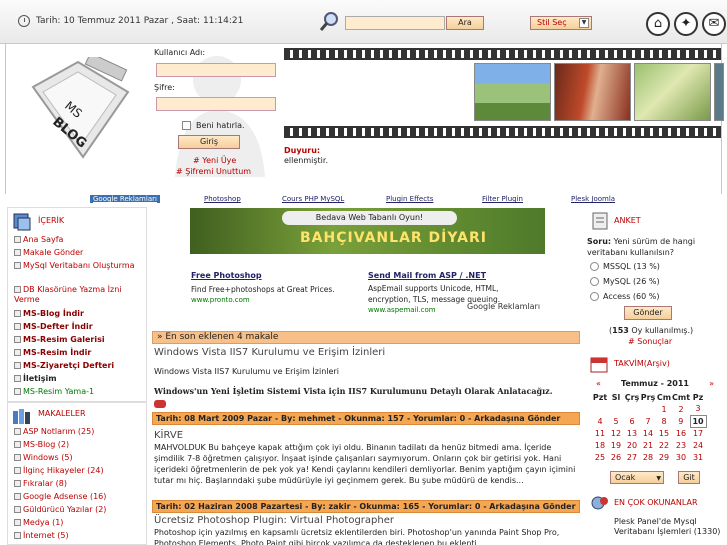 This screenshot has width=727, height=545. What do you see at coordinates (78, 295) in the screenshot?
I see `sidebar-item-db-permission: DB Klasörüne Yazma İzni Verme` at bounding box center [78, 295].